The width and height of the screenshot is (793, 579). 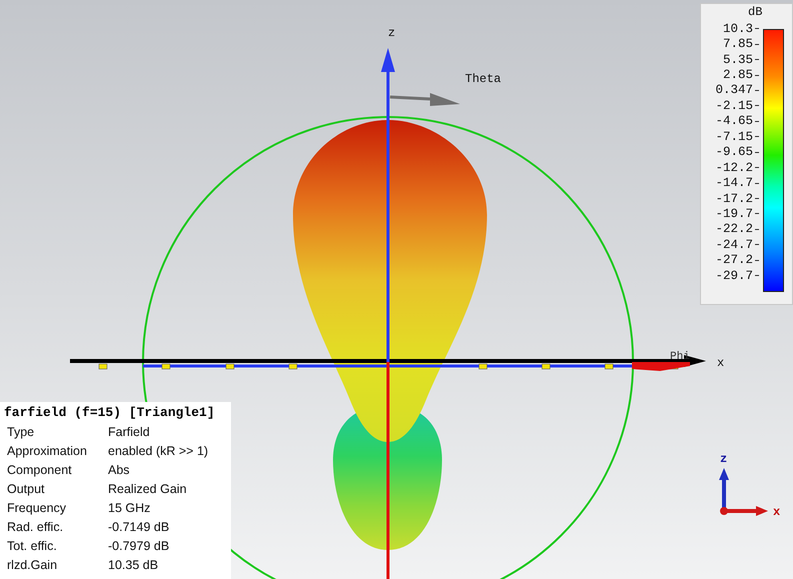 What do you see at coordinates (724, 489) in the screenshot?
I see `triad-z-arrow` at bounding box center [724, 489].